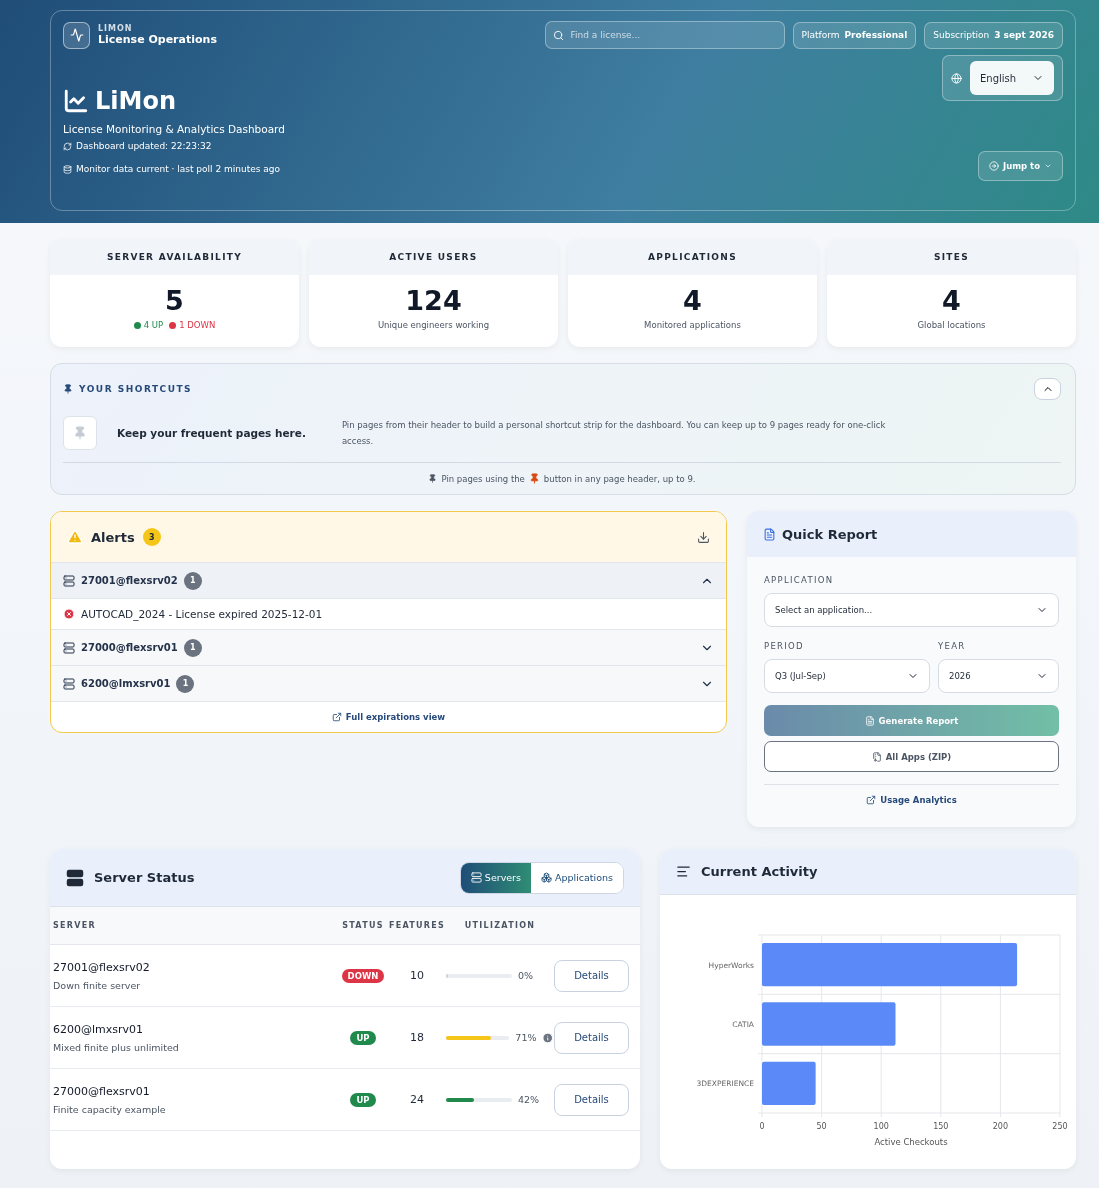 This screenshot has width=1099, height=1188. I want to click on chip-label: Subscription, so click(961, 35).